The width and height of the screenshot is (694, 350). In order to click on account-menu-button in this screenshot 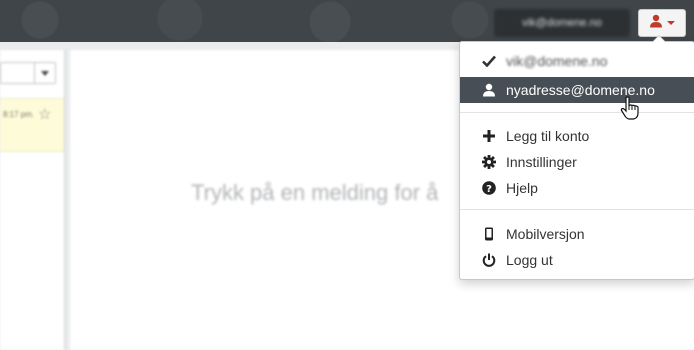, I will do `click(662, 23)`.